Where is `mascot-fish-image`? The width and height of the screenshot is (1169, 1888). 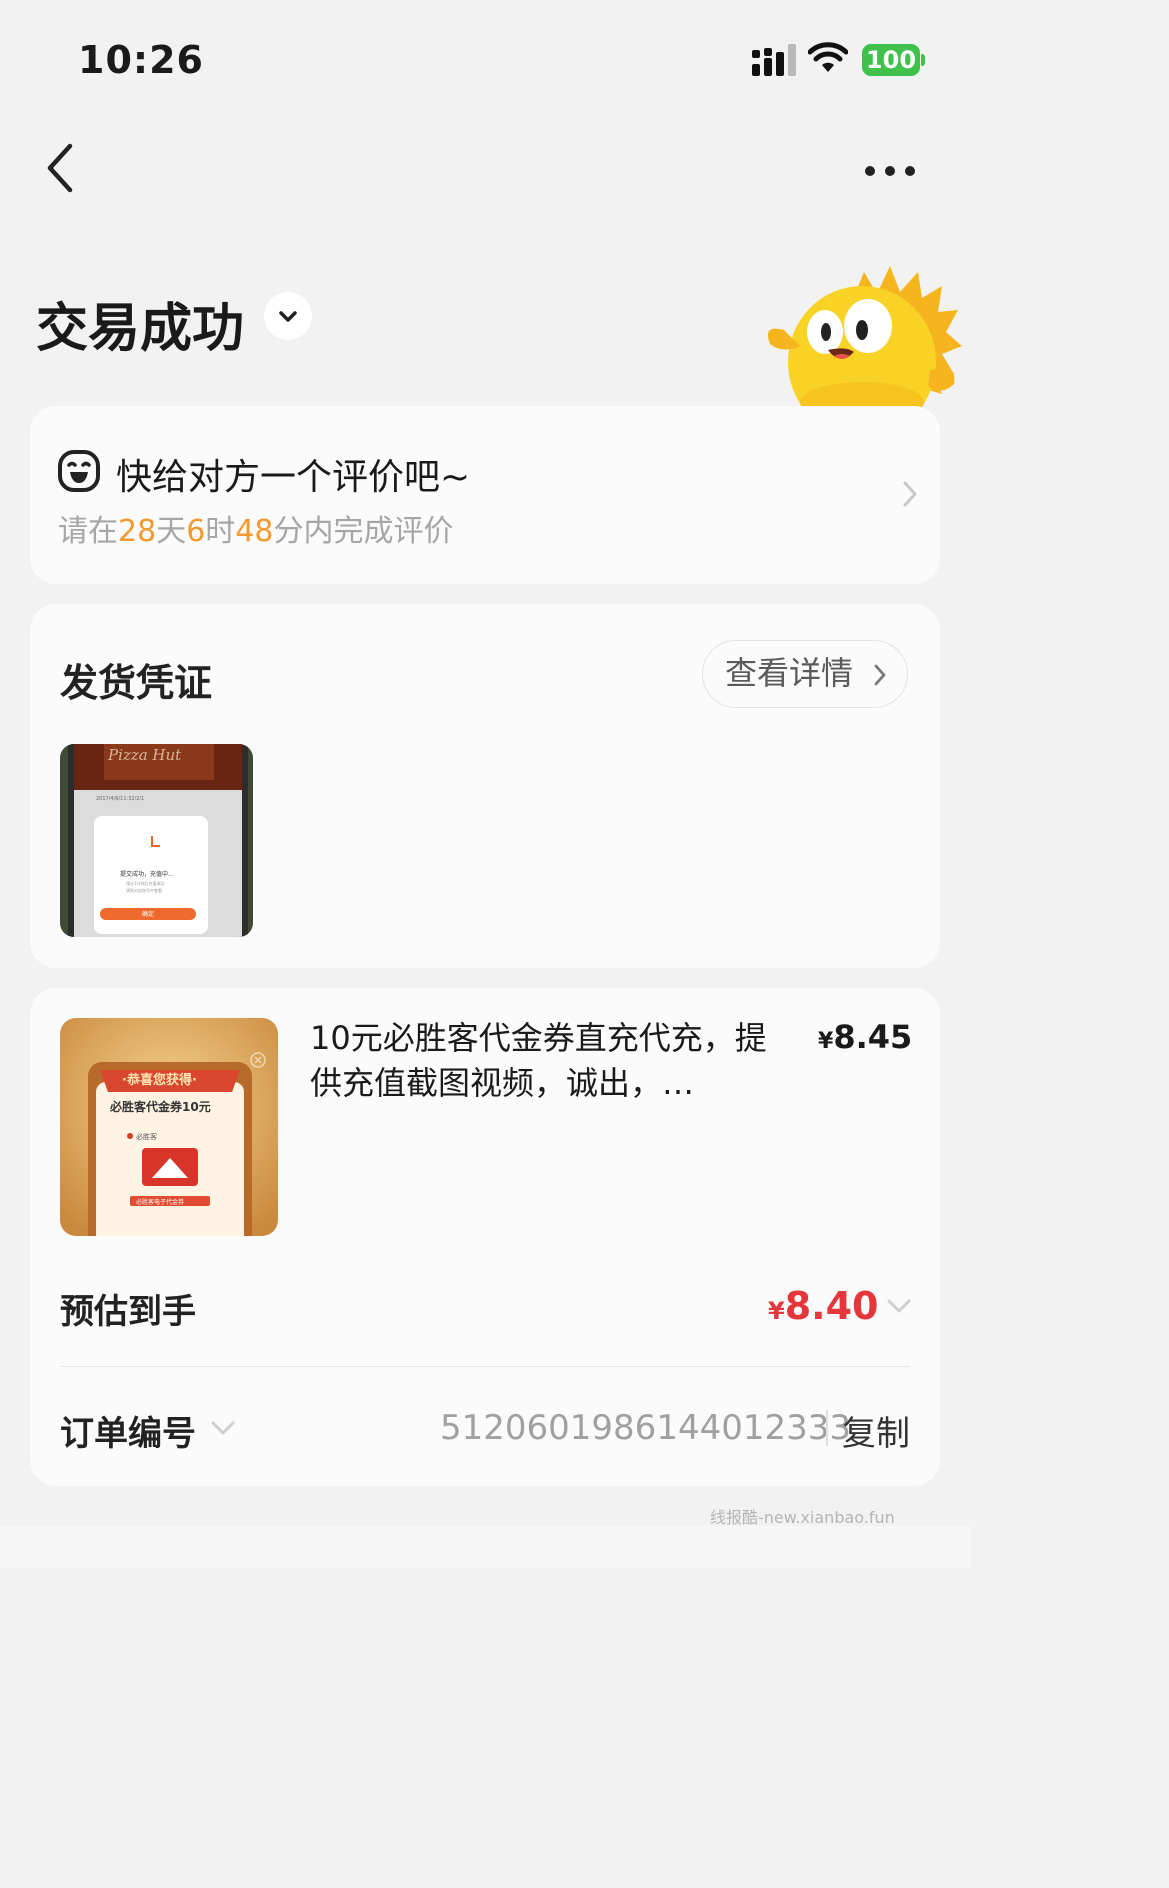
mascot-fish-image is located at coordinates (864, 337).